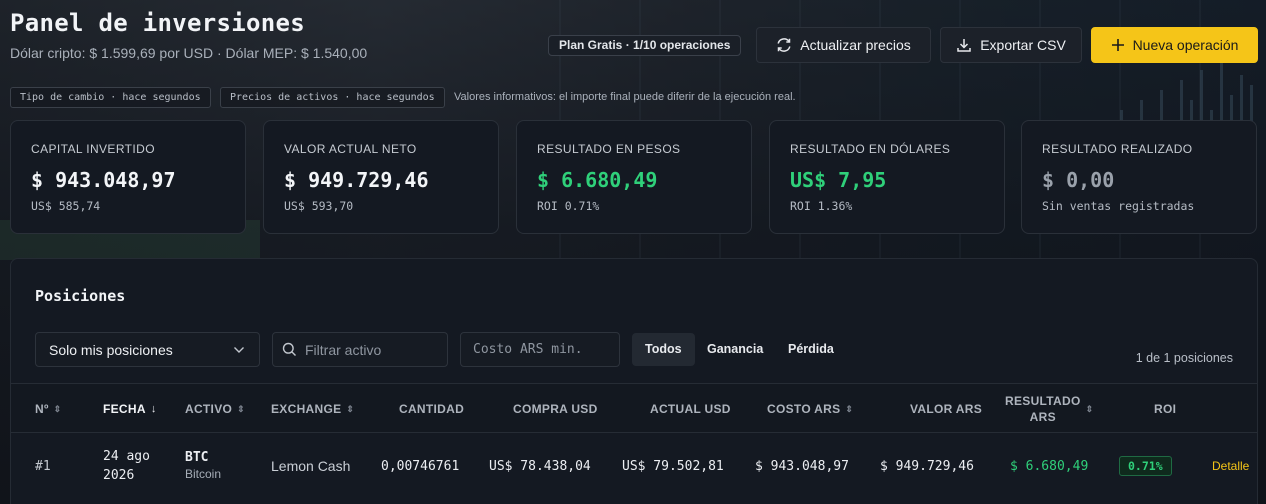 This screenshot has height=504, width=1266. Describe the element at coordinates (597, 180) in the screenshot. I see `card-value: $ 6.680,49` at that location.